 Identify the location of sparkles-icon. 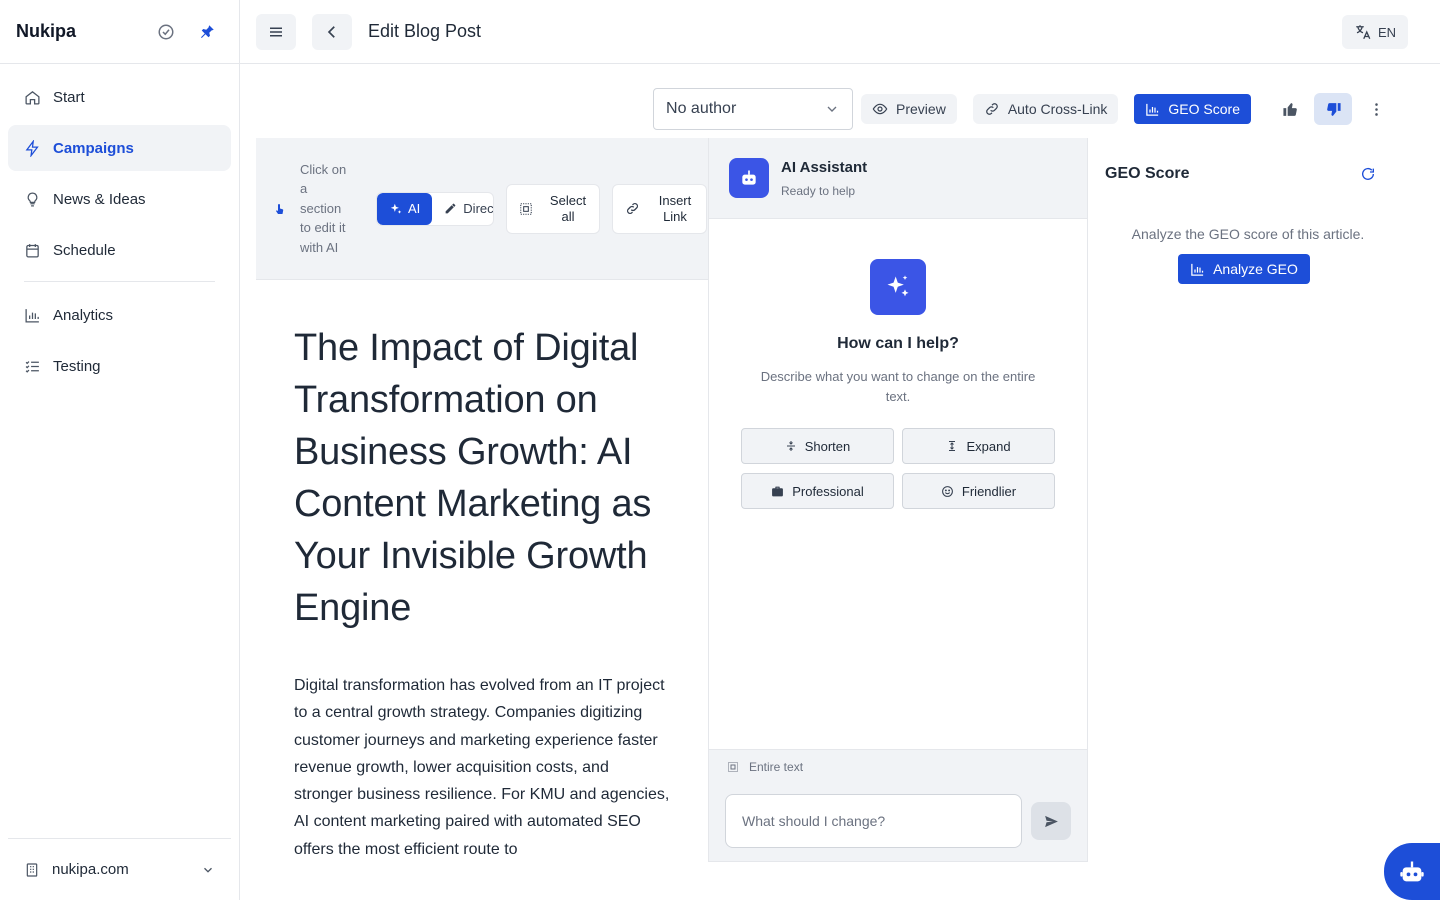
(396, 208).